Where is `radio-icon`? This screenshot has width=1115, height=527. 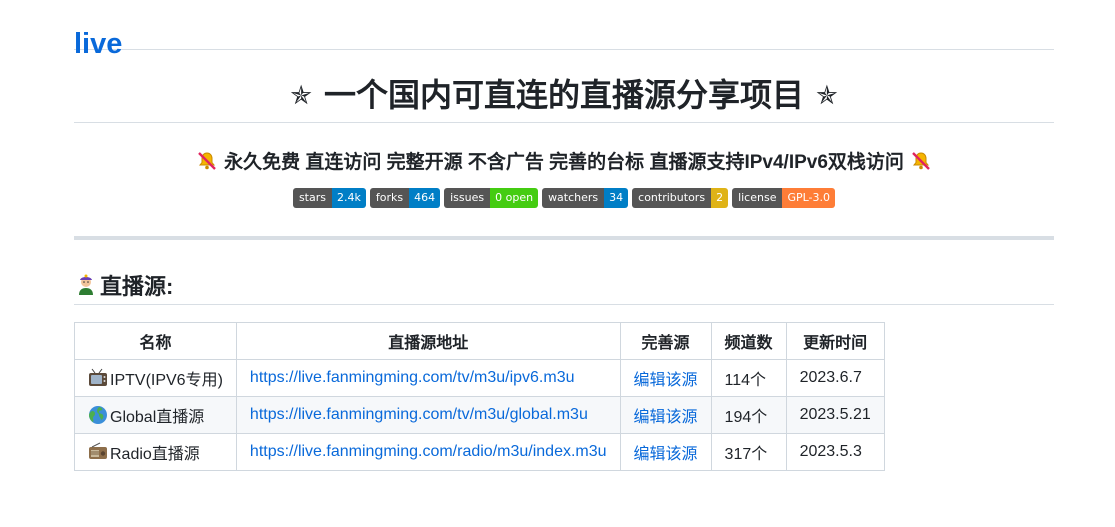
radio-icon is located at coordinates (98, 452).